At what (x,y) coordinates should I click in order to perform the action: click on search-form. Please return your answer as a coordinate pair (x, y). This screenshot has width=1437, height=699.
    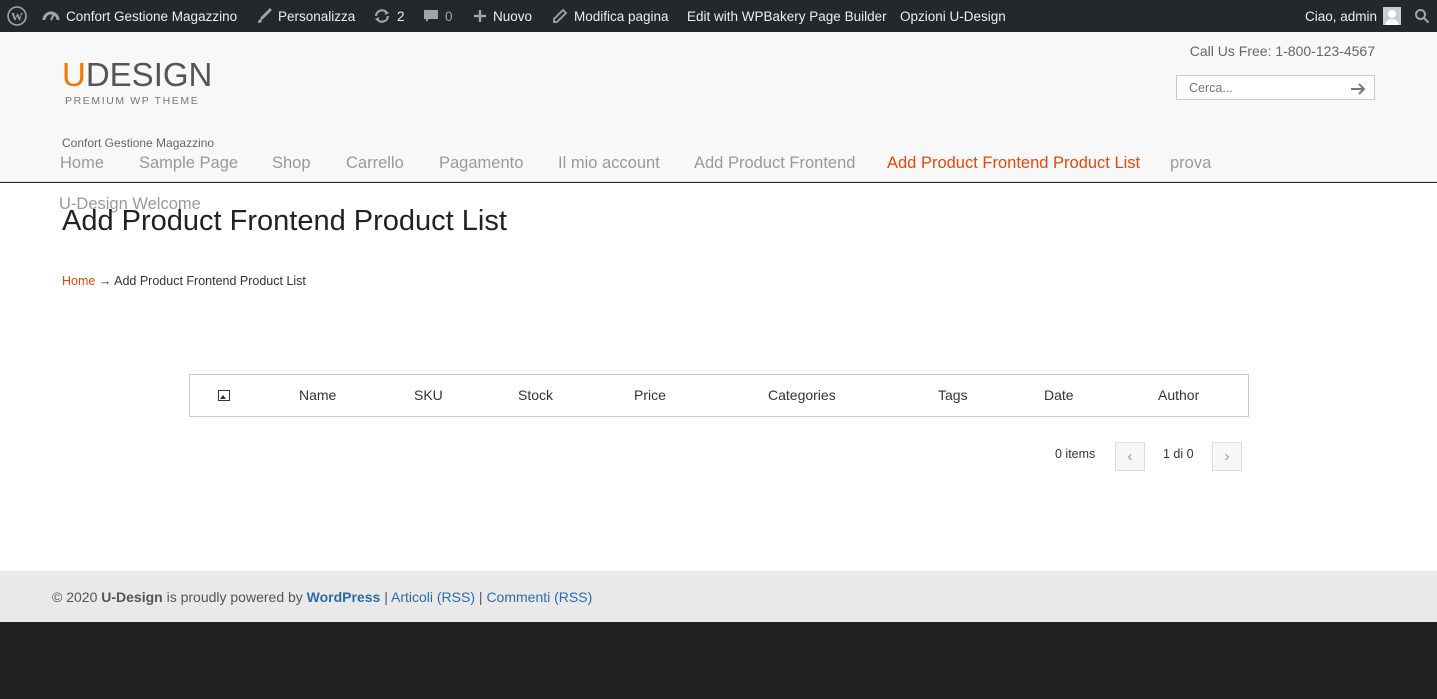
    Looking at the image, I should click on (1275, 87).